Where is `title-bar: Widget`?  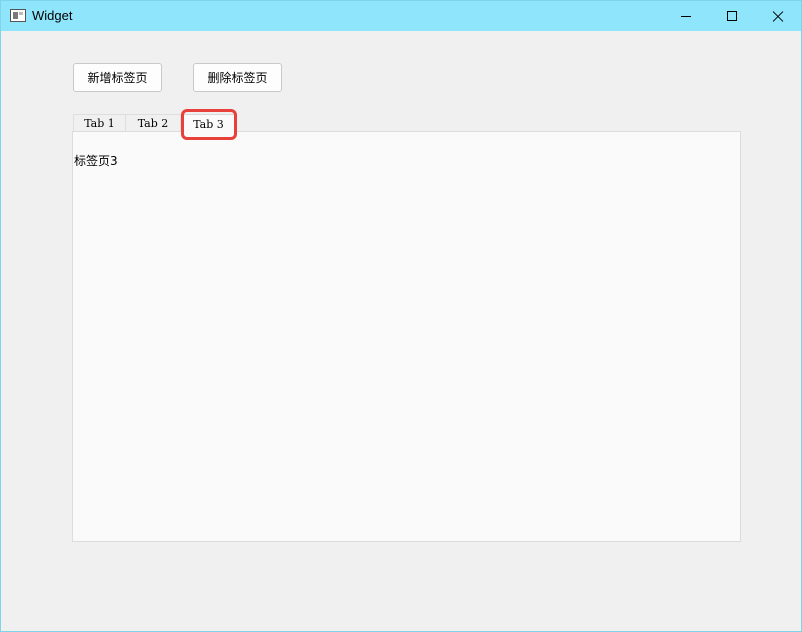
title-bar: Widget is located at coordinates (401, 16).